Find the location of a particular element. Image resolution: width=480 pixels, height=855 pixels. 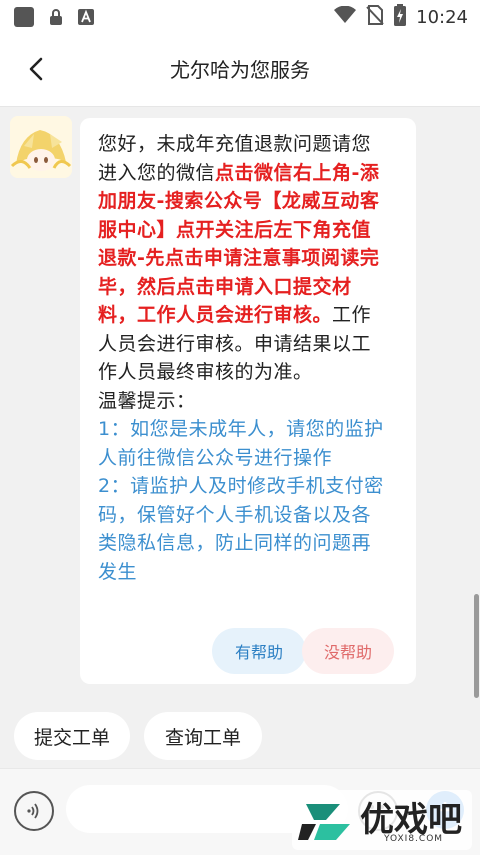

status-bar: 10:24 is located at coordinates (240, 17).